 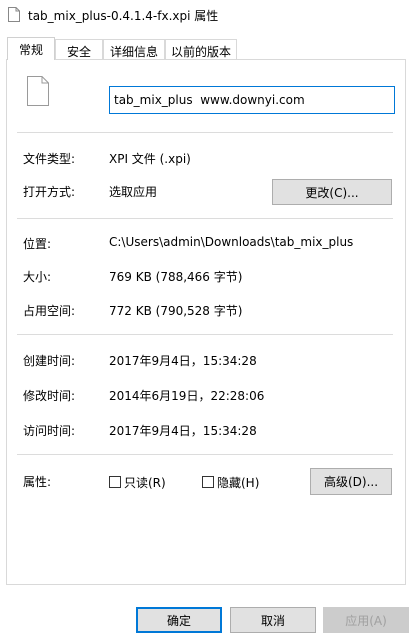 What do you see at coordinates (273, 620) in the screenshot?
I see `cancel-button: 取消` at bounding box center [273, 620].